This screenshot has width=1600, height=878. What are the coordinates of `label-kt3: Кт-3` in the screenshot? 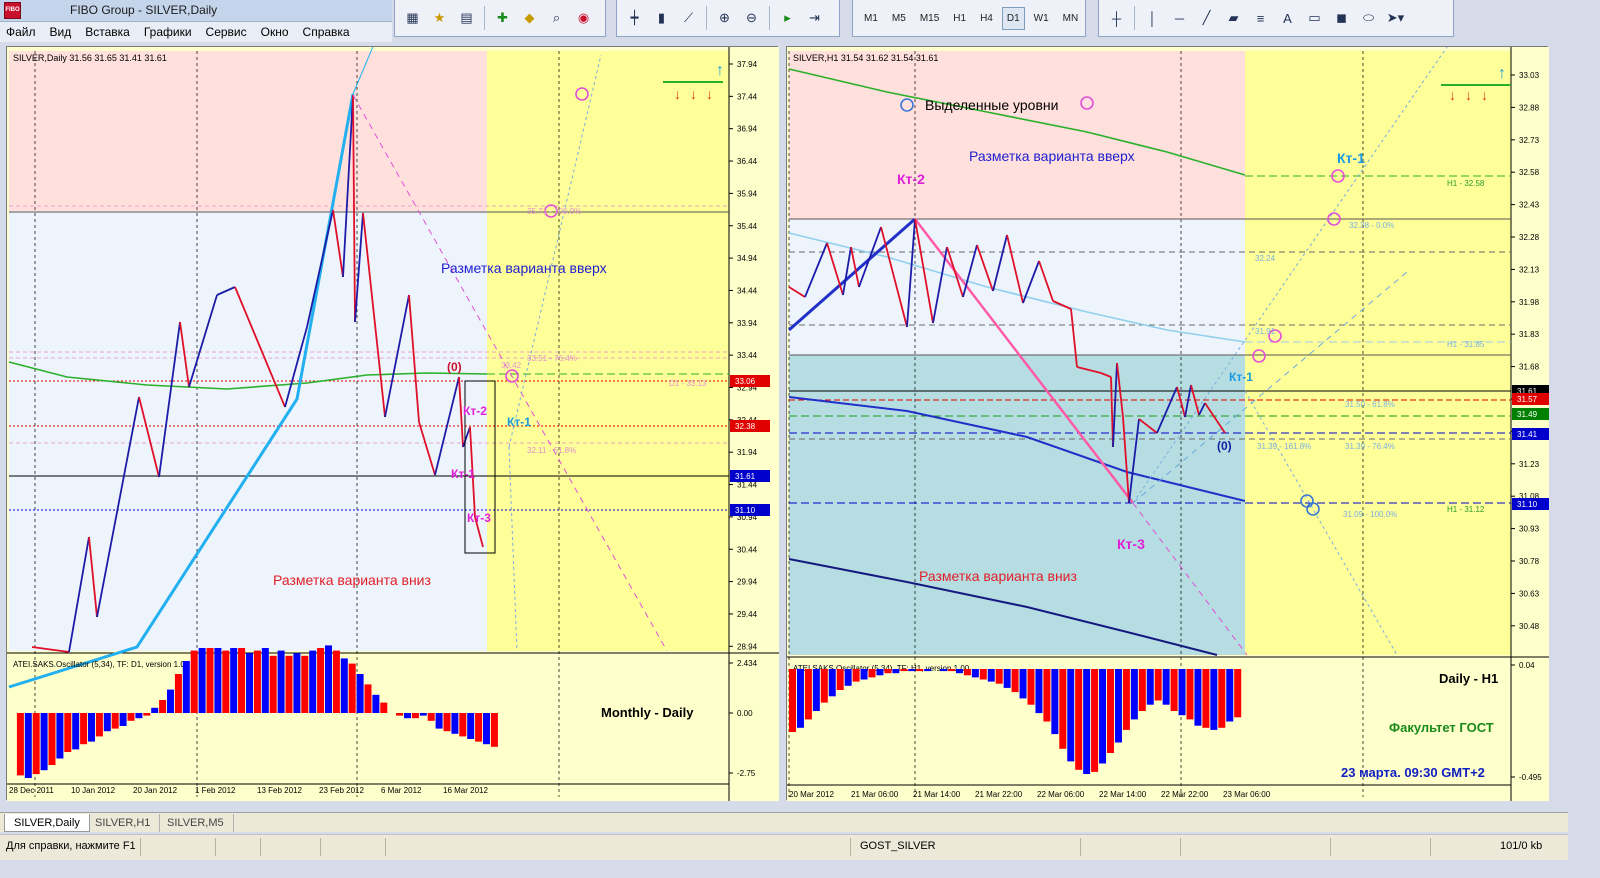 It's located at (479, 518).